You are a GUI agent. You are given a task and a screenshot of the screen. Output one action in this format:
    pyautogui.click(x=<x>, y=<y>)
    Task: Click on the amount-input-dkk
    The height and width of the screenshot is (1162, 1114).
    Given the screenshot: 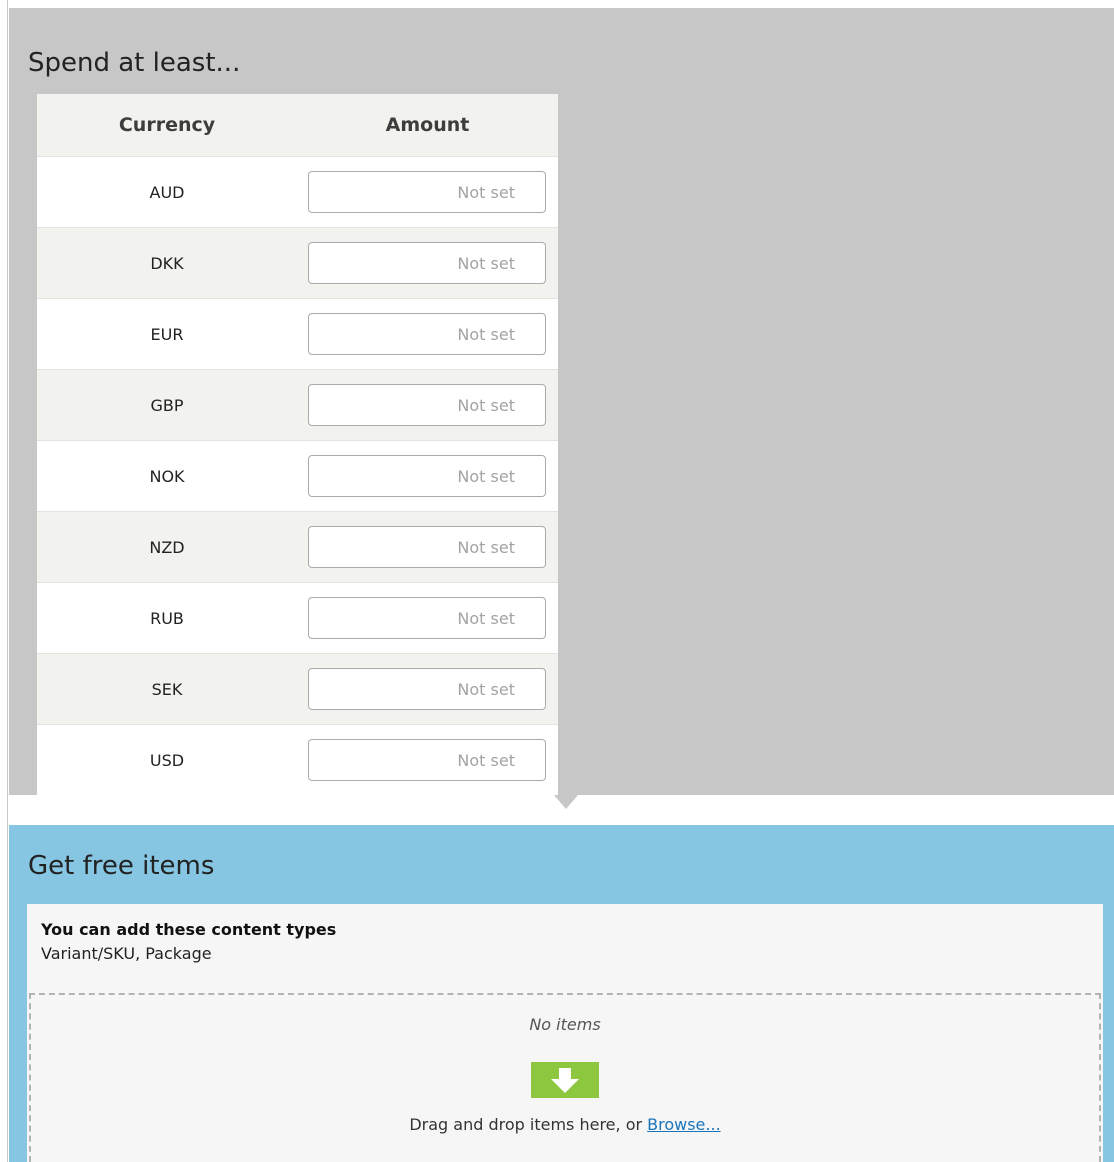 What is the action you would take?
    pyautogui.click(x=427, y=263)
    